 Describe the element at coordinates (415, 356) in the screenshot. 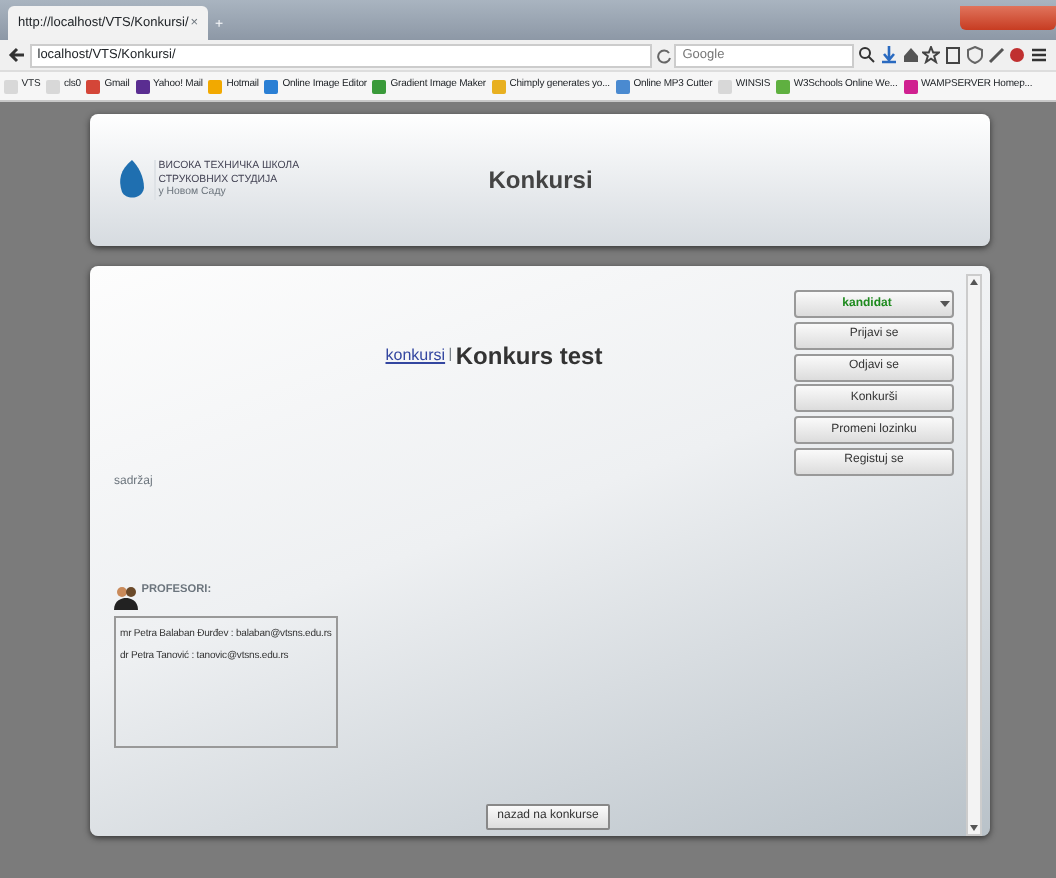

I see `breadcrumb-link: konkursi` at that location.